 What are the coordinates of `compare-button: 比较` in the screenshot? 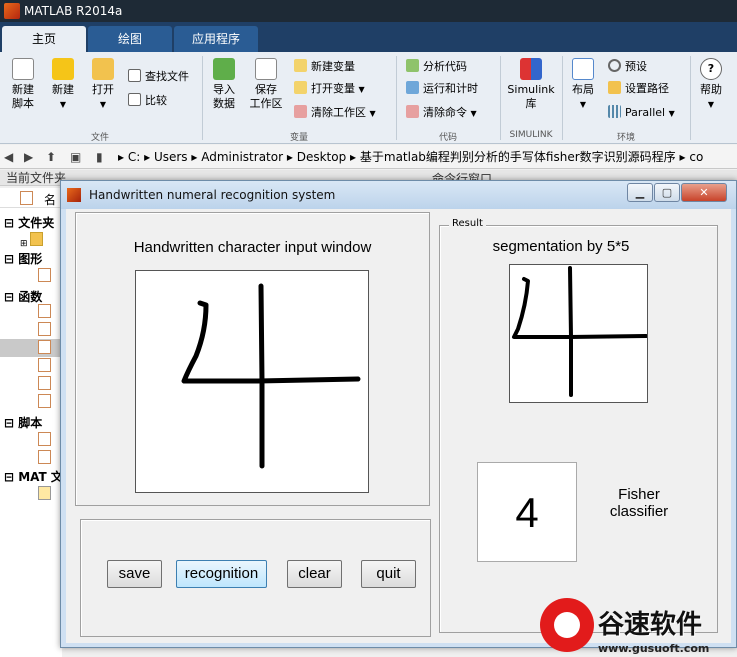 It's located at (147, 101).